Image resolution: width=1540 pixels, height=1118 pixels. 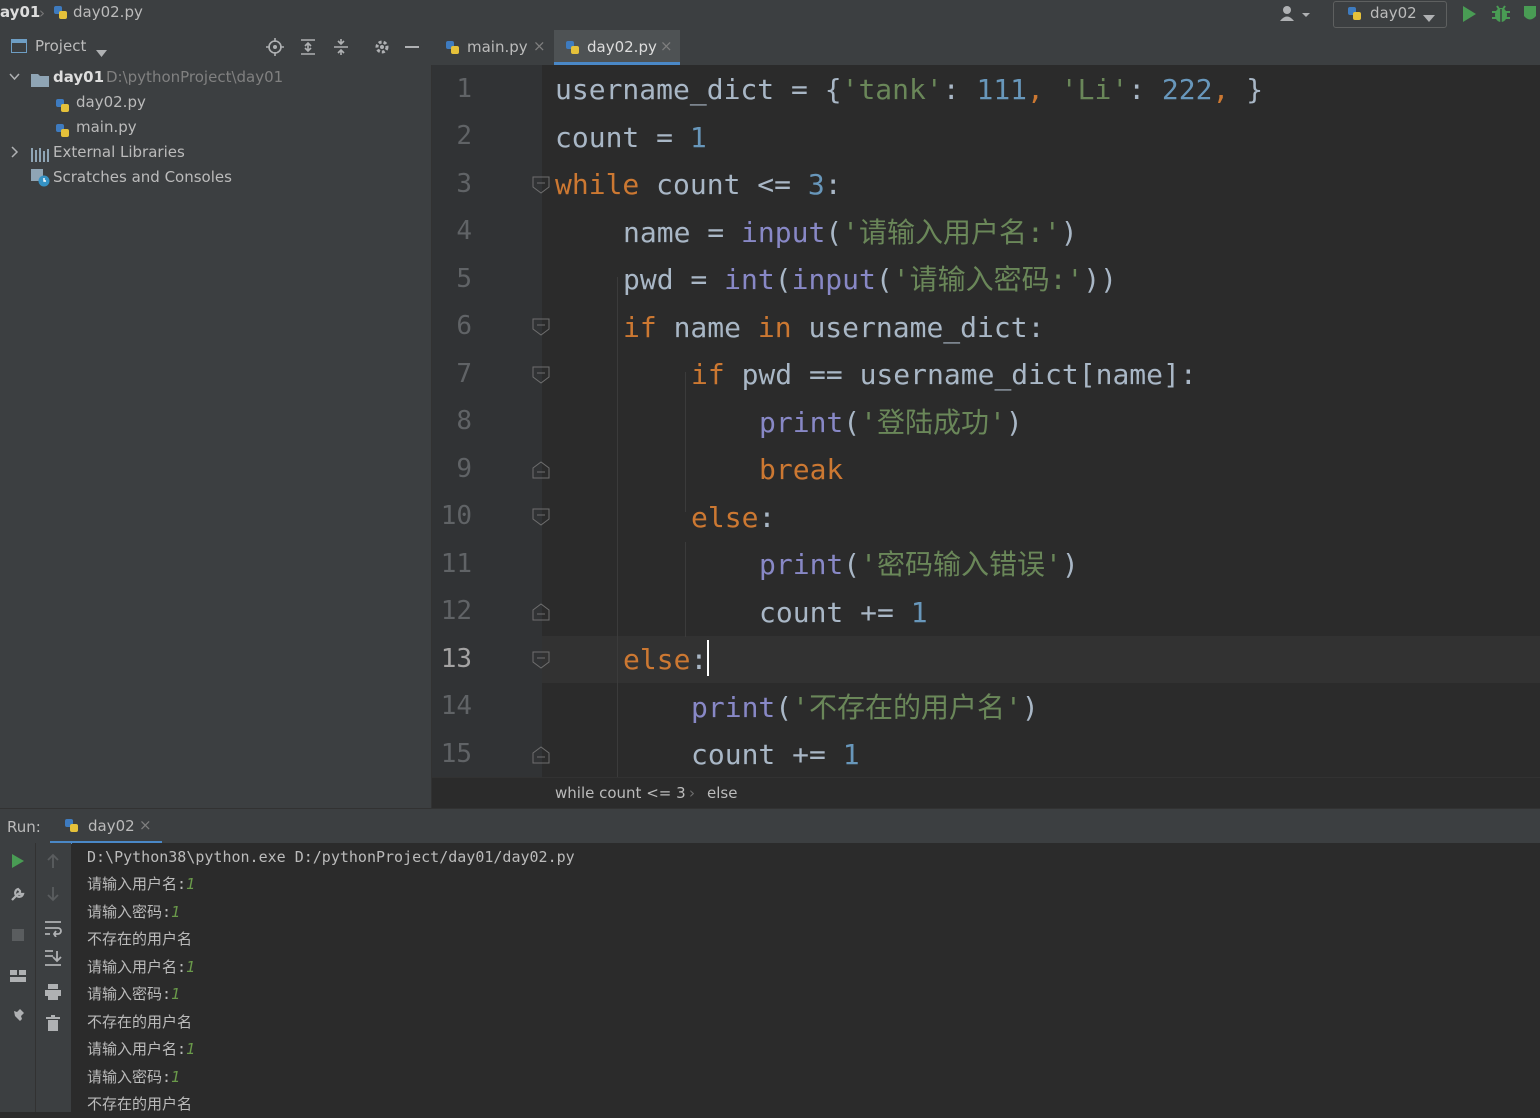 What do you see at coordinates (464, 184) in the screenshot?
I see `line-number: 3` at bounding box center [464, 184].